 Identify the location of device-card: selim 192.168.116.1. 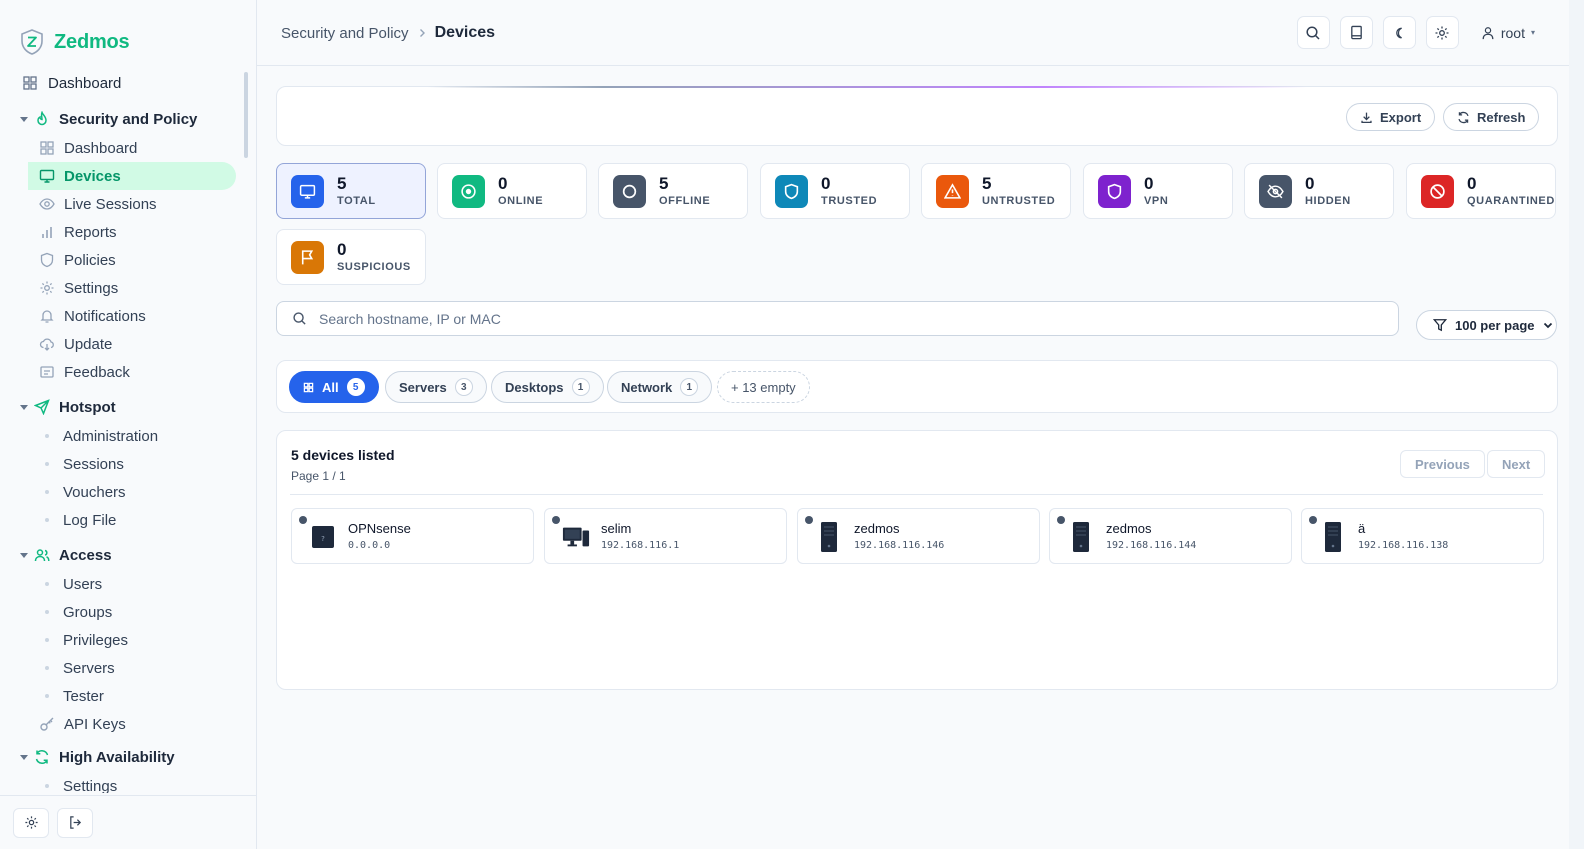
(665, 536).